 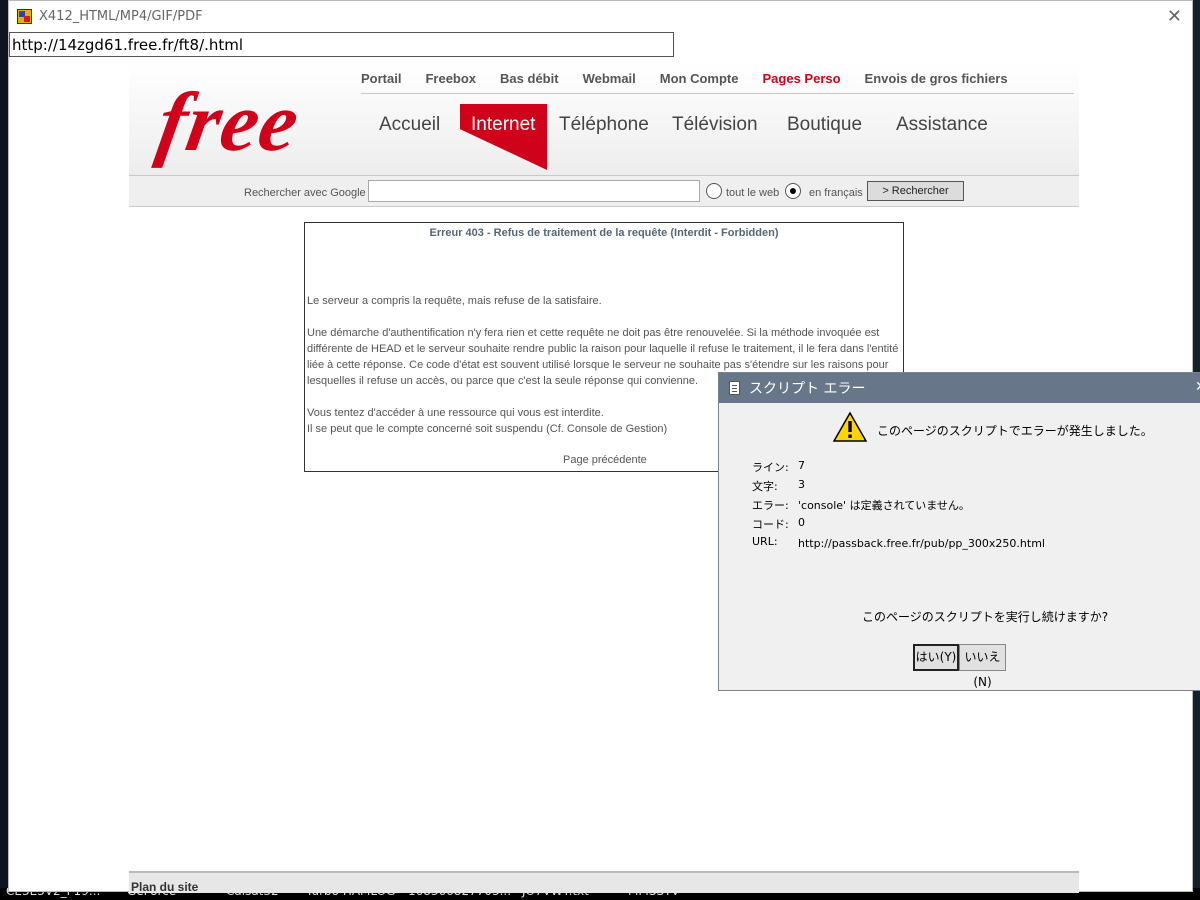 I want to click on line-label: ライン:, so click(x=770, y=467).